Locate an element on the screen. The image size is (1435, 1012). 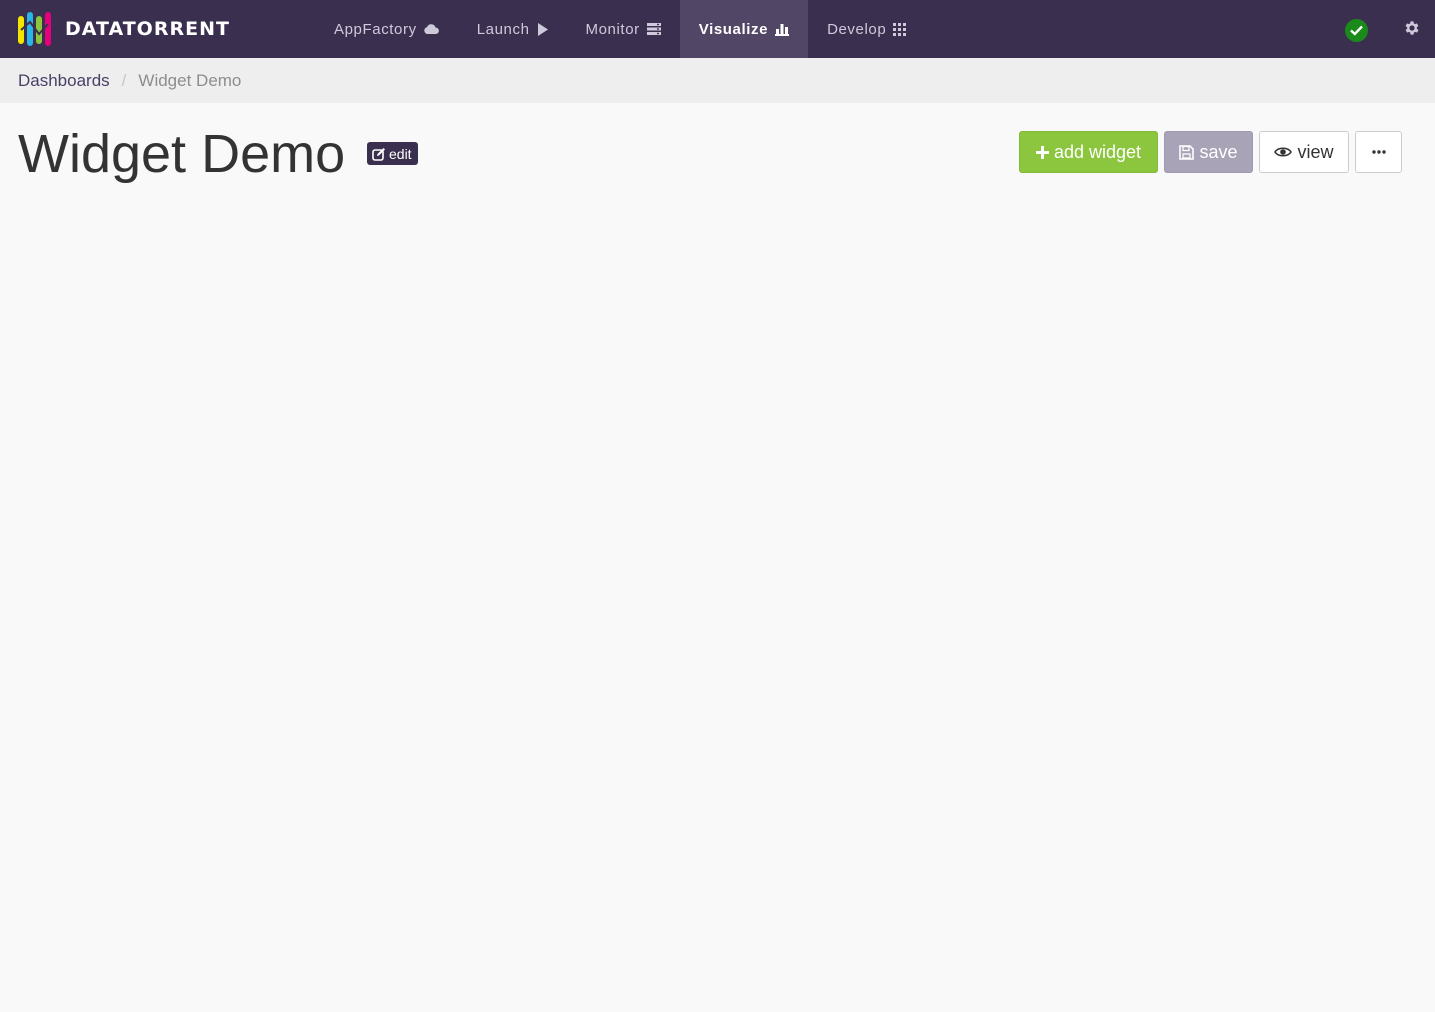
nav-item-launch: Launch is located at coordinates (512, 29).